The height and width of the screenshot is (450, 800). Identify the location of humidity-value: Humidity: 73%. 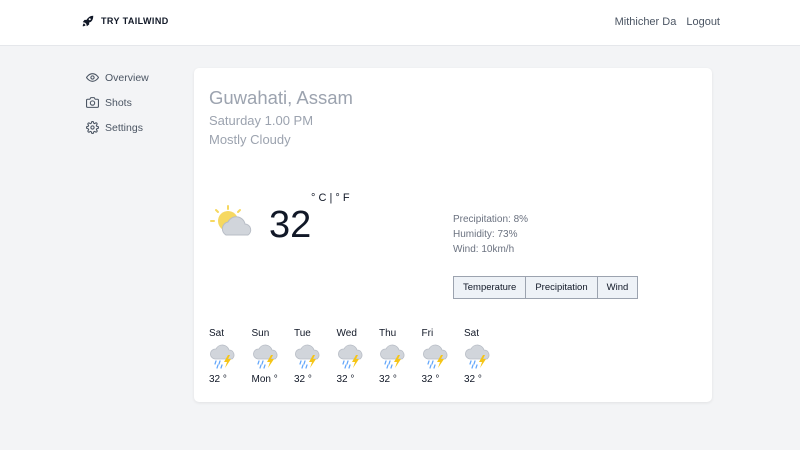
(485, 234).